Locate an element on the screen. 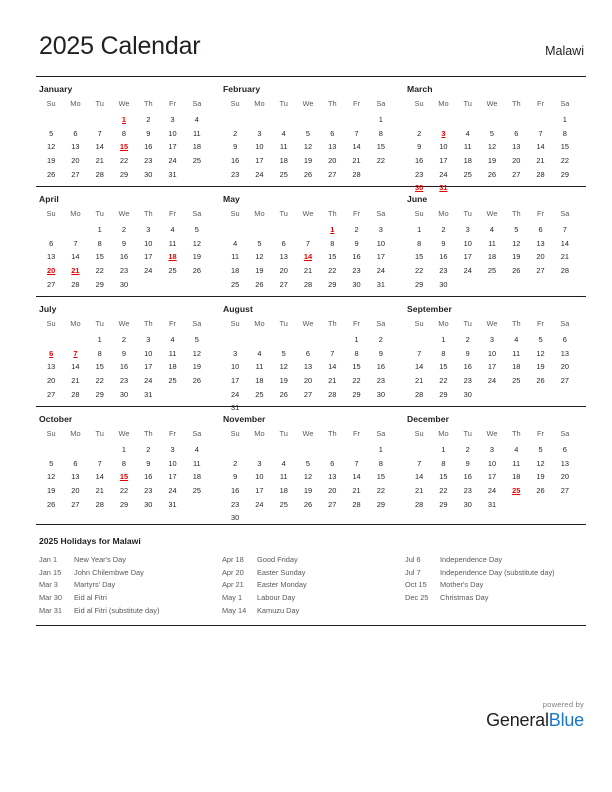  day-cell-holiday: 3 is located at coordinates (443, 134).